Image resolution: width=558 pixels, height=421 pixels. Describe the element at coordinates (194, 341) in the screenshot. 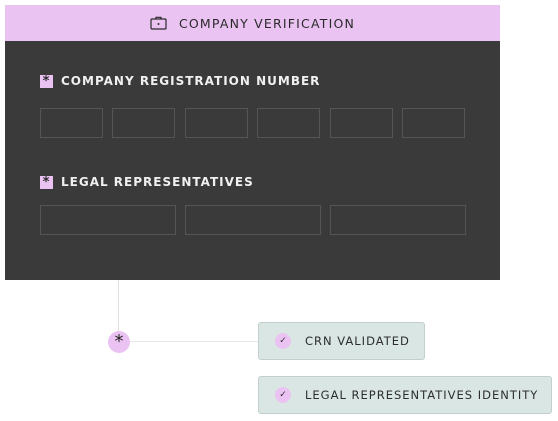

I see `connector-line-horizontal` at that location.